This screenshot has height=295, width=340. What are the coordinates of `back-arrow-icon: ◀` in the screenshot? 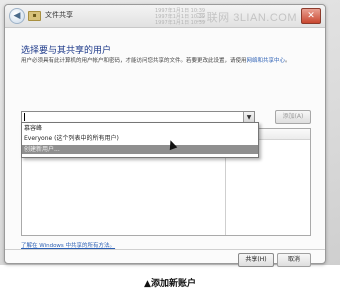 It's located at (17, 16).